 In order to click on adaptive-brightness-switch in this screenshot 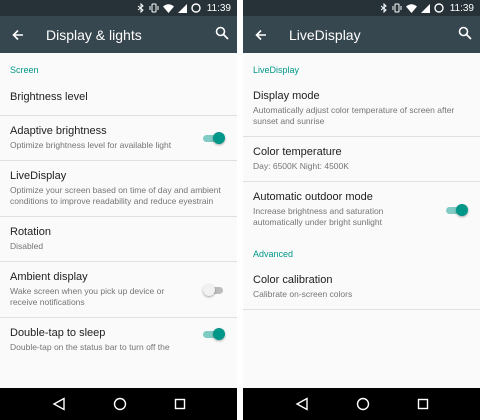, I will do `click(214, 138)`.